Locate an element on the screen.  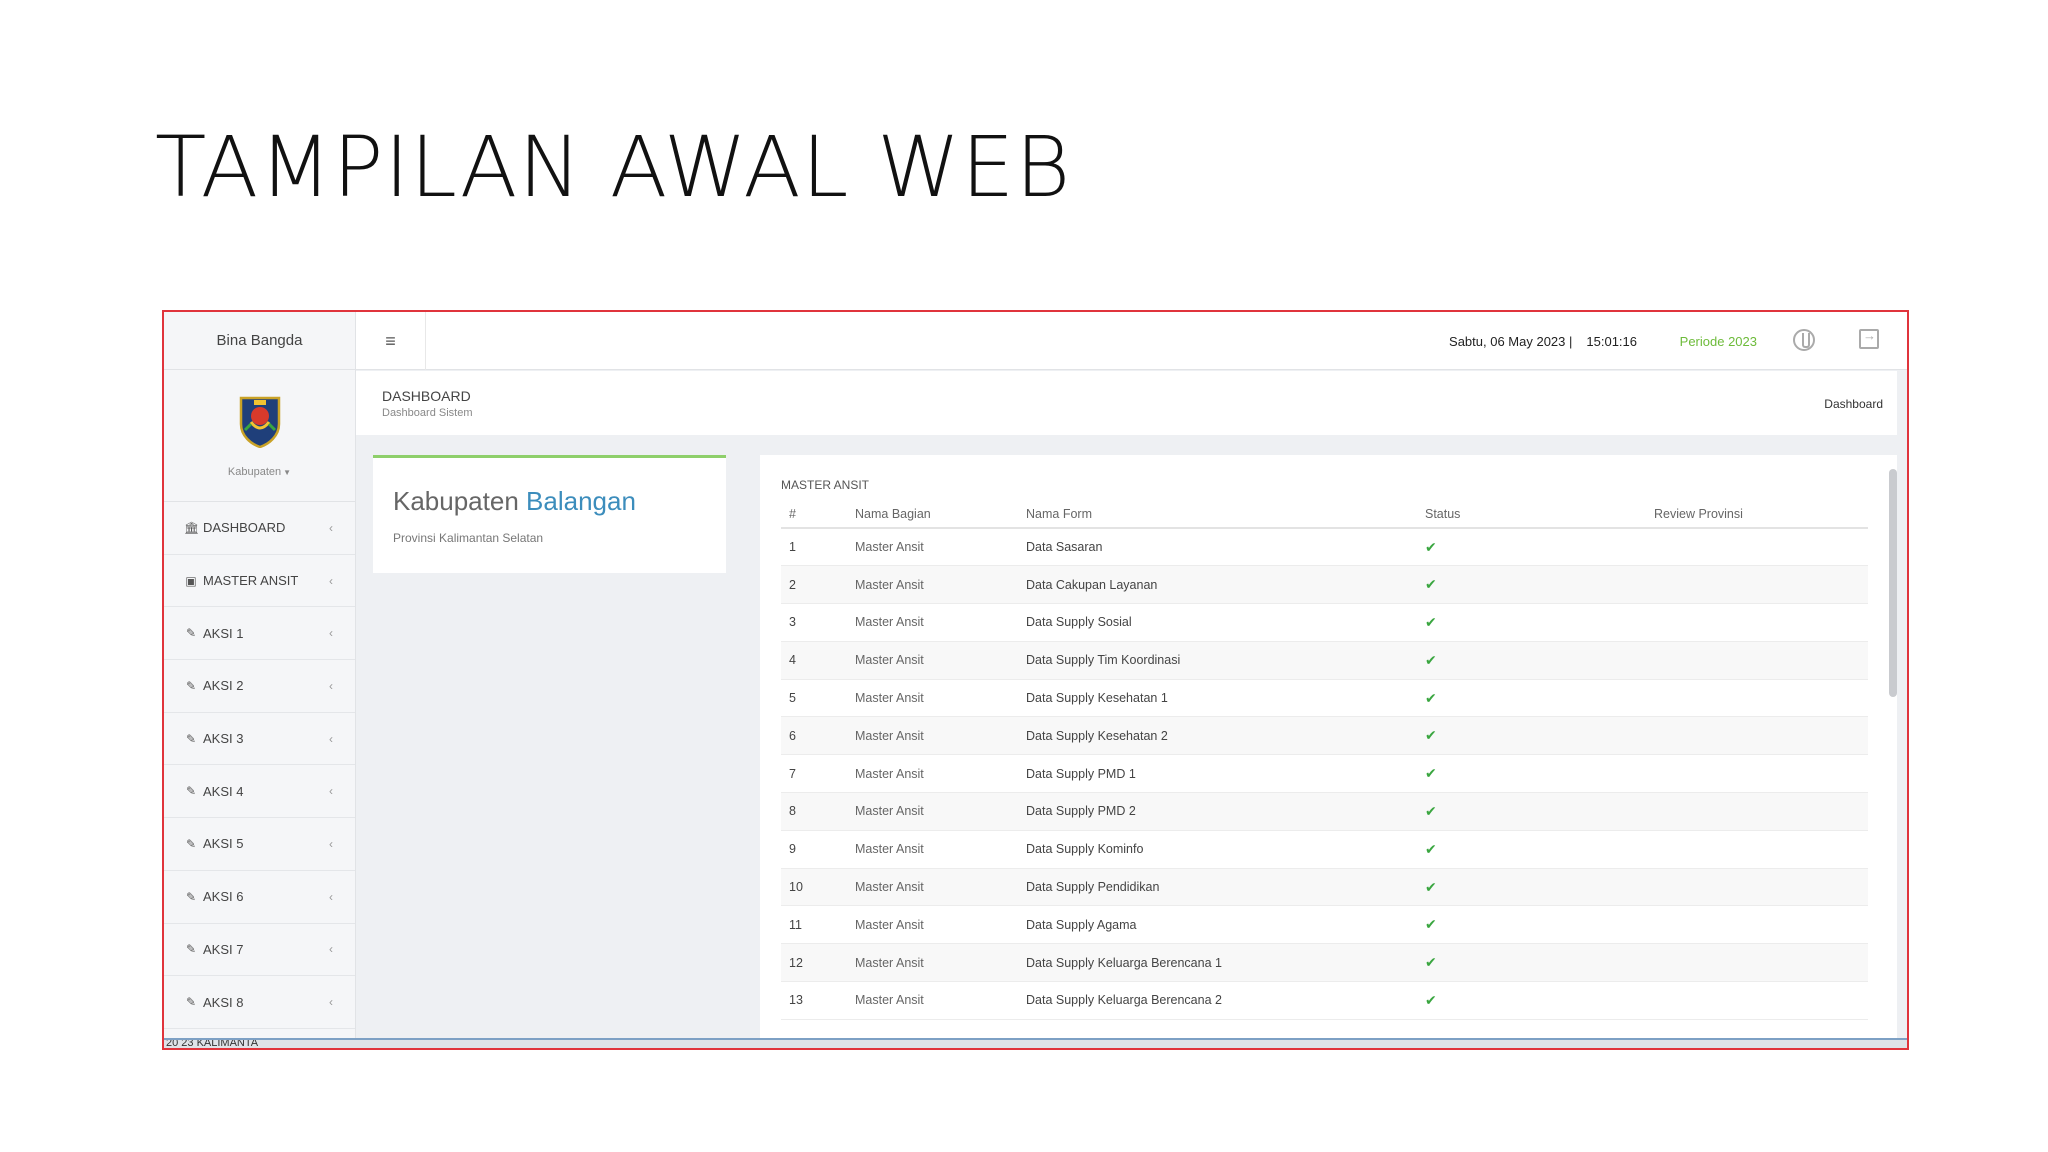
sidebar-item-aksi-2: ✎ AKSI 2 ‹ is located at coordinates (259, 686).